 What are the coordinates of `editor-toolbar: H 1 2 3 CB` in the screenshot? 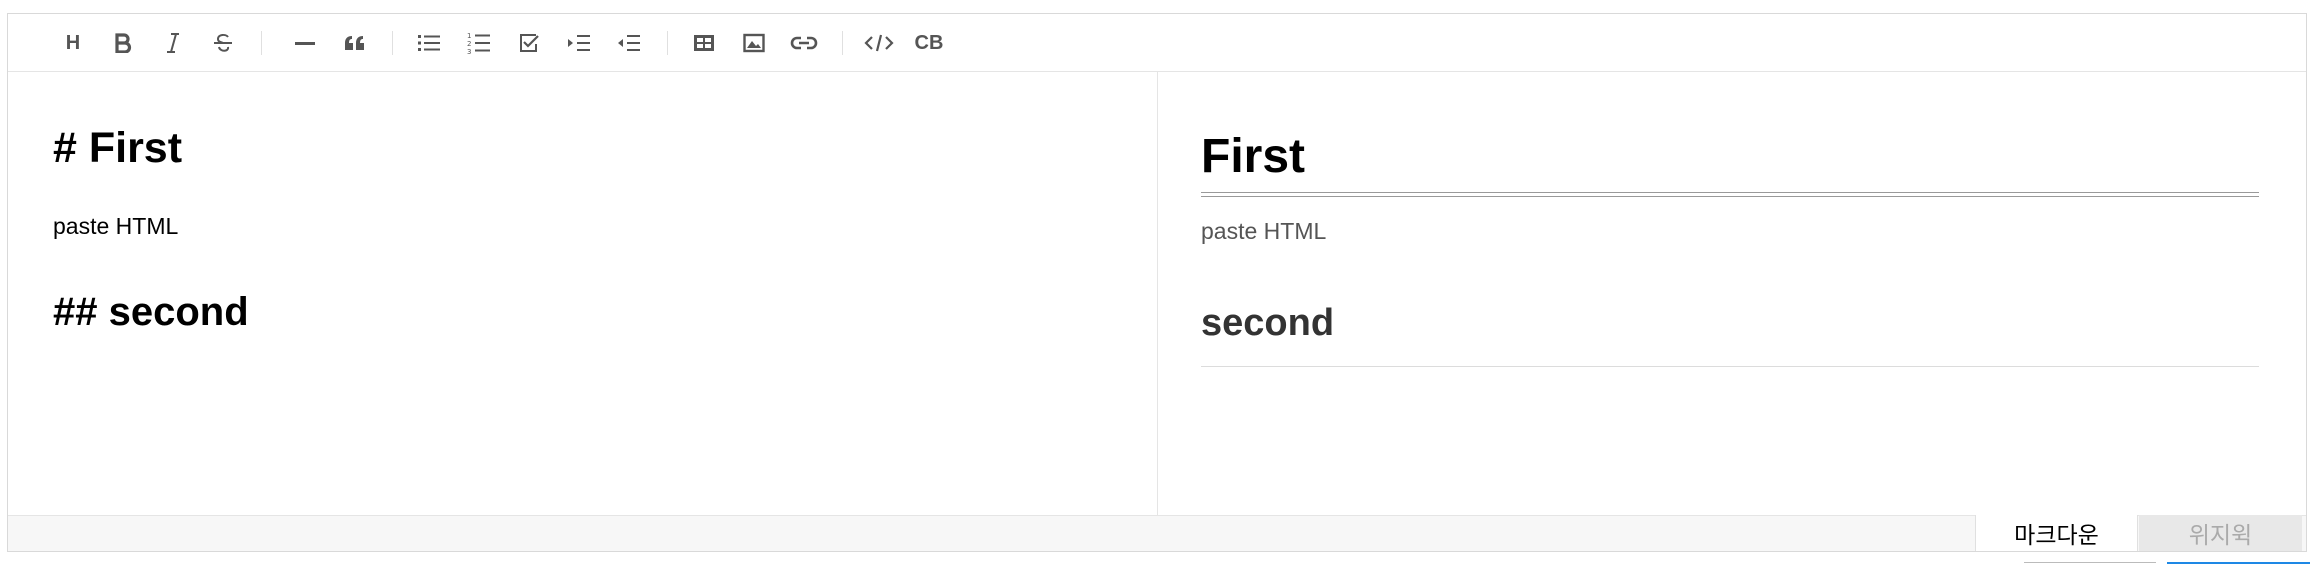 It's located at (1157, 43).